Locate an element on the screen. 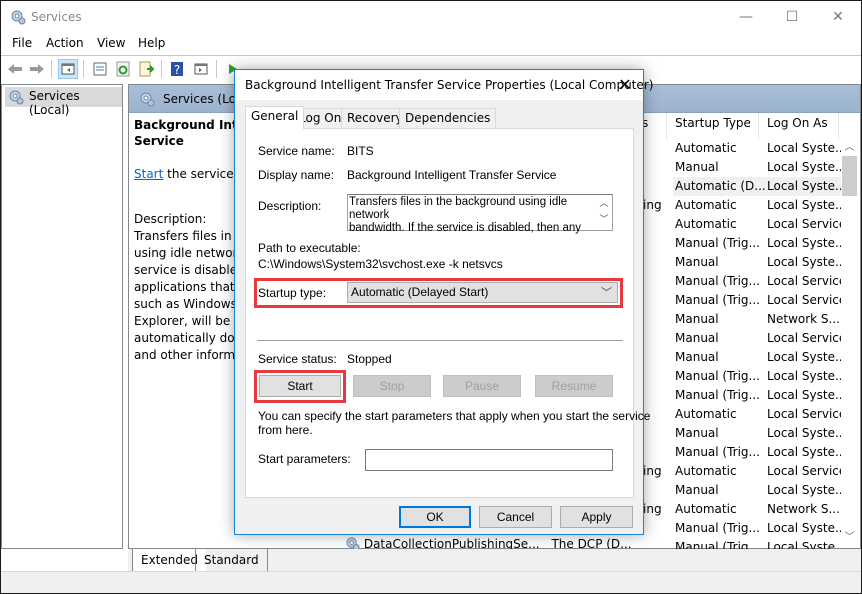  path-label: Path to executable: is located at coordinates (309, 248).